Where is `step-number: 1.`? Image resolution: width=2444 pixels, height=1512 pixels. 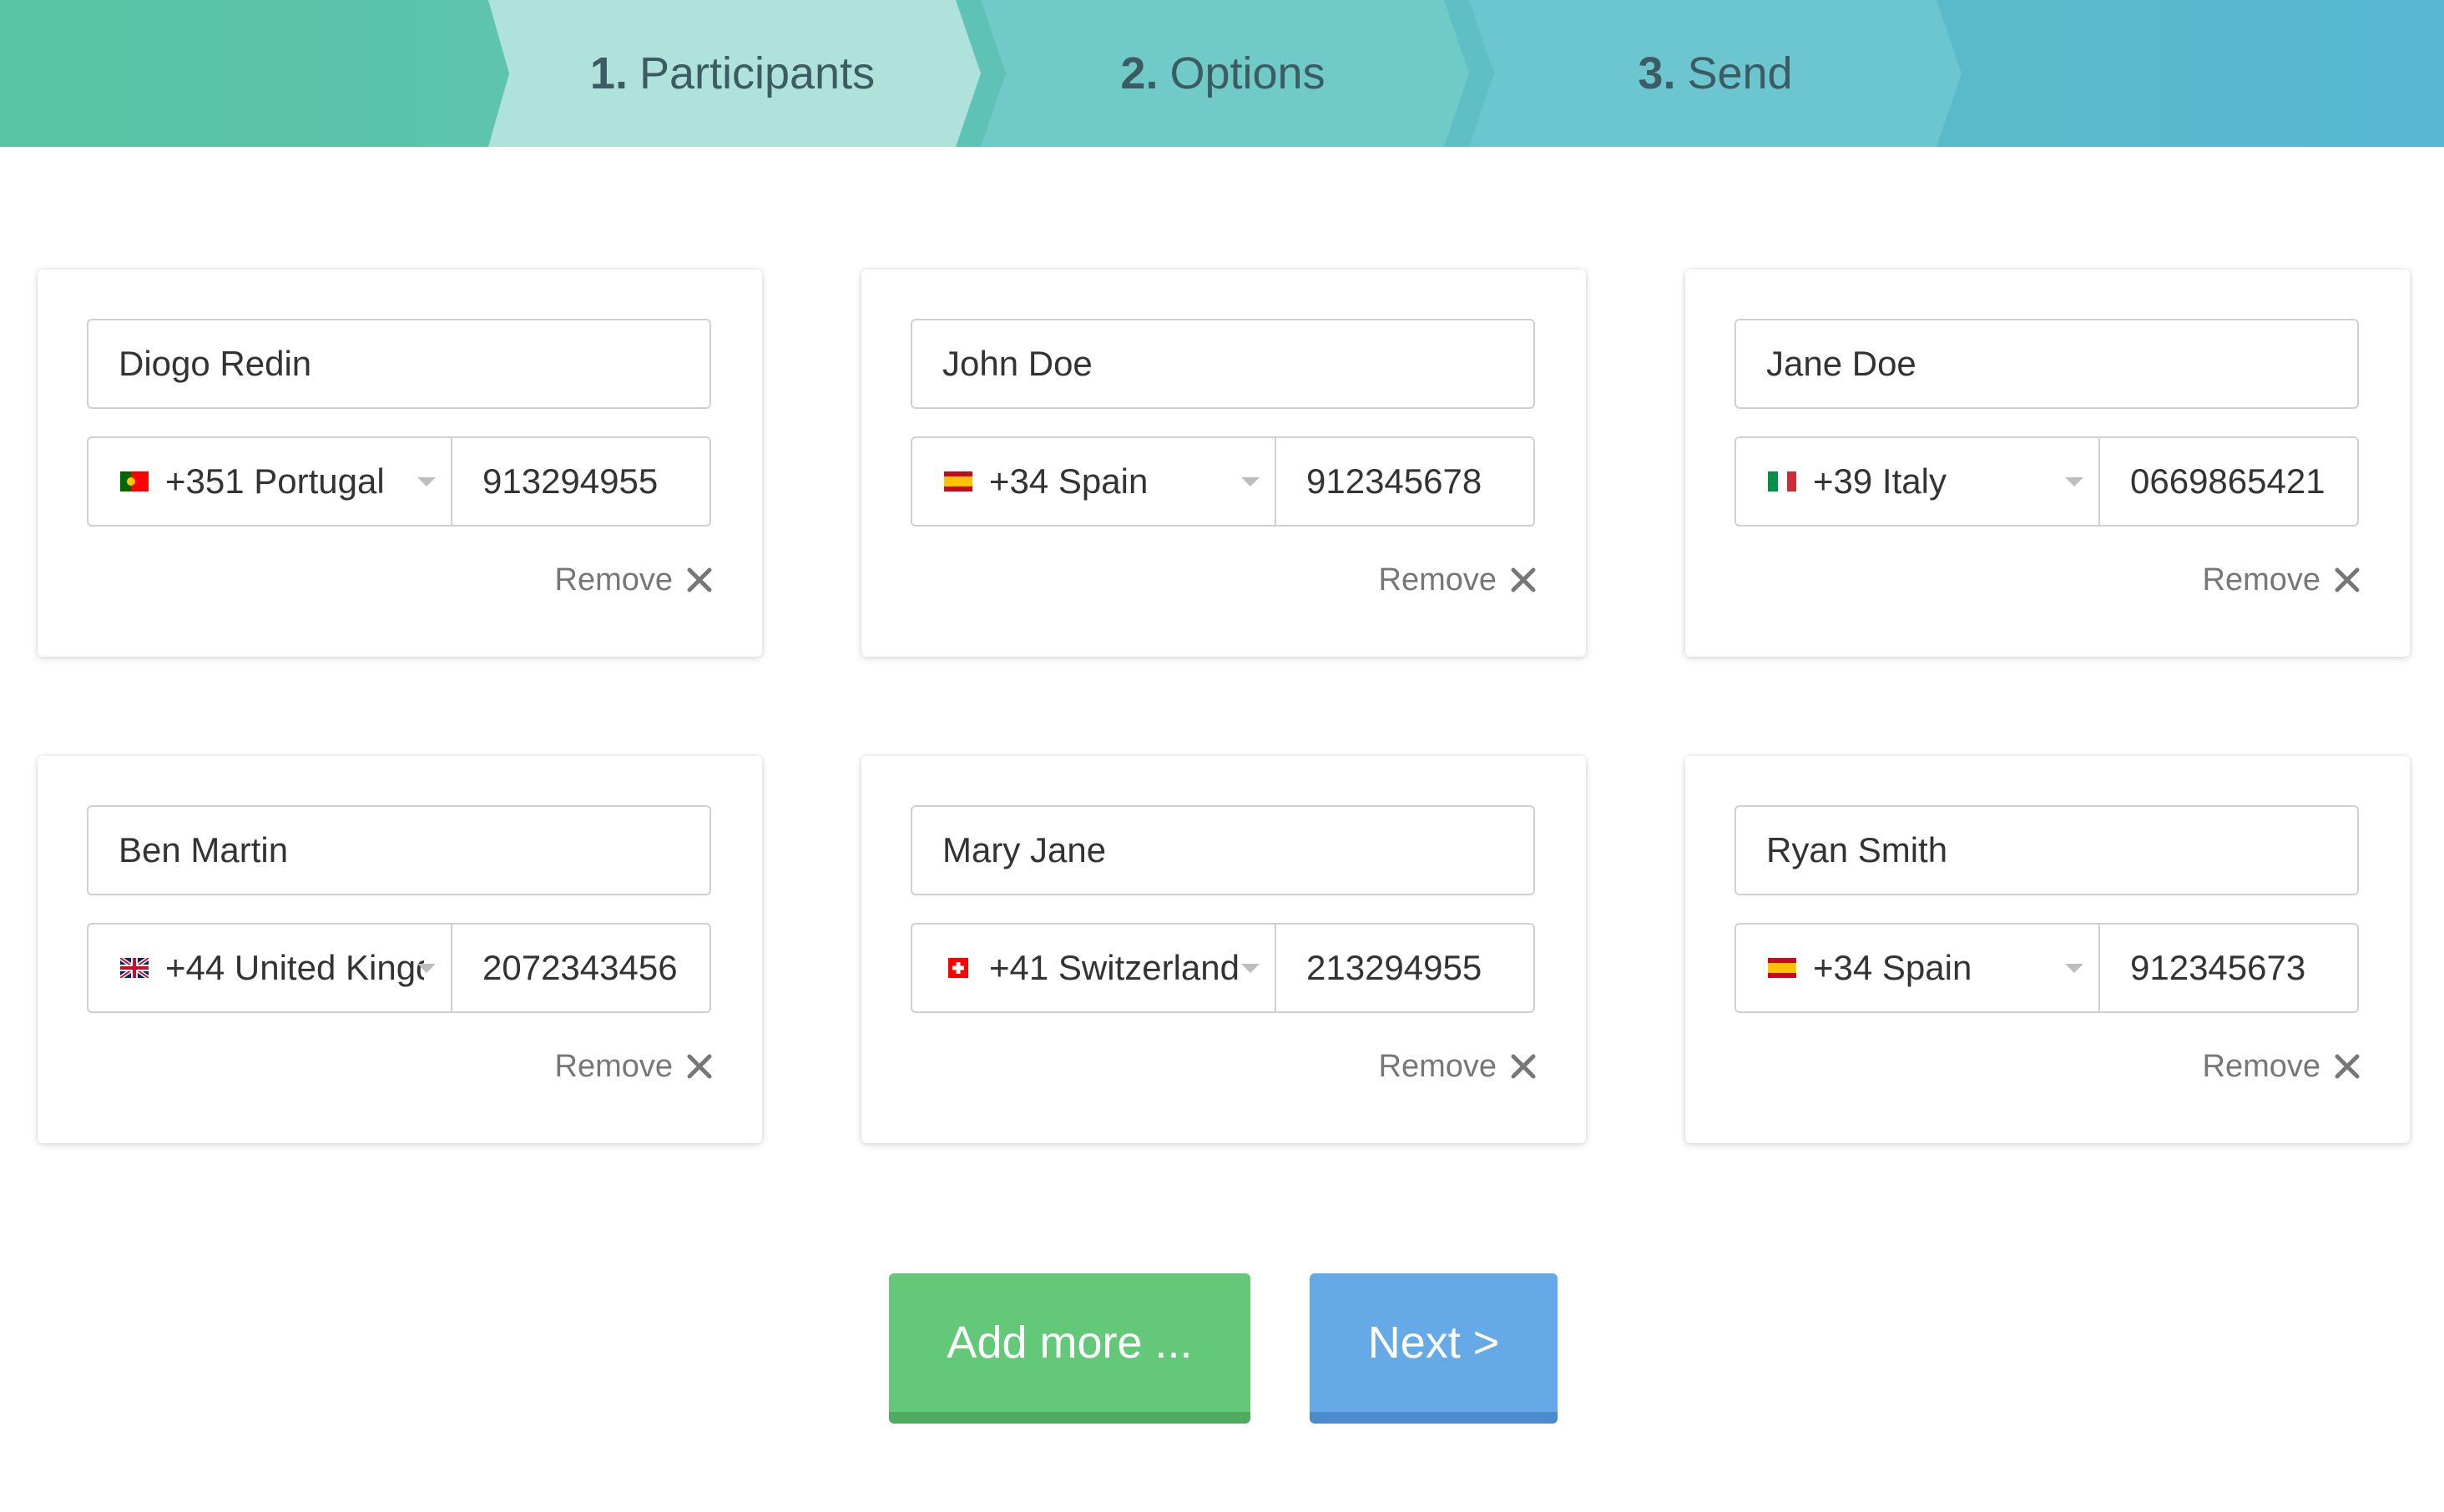
step-number: 1. is located at coordinates (608, 73).